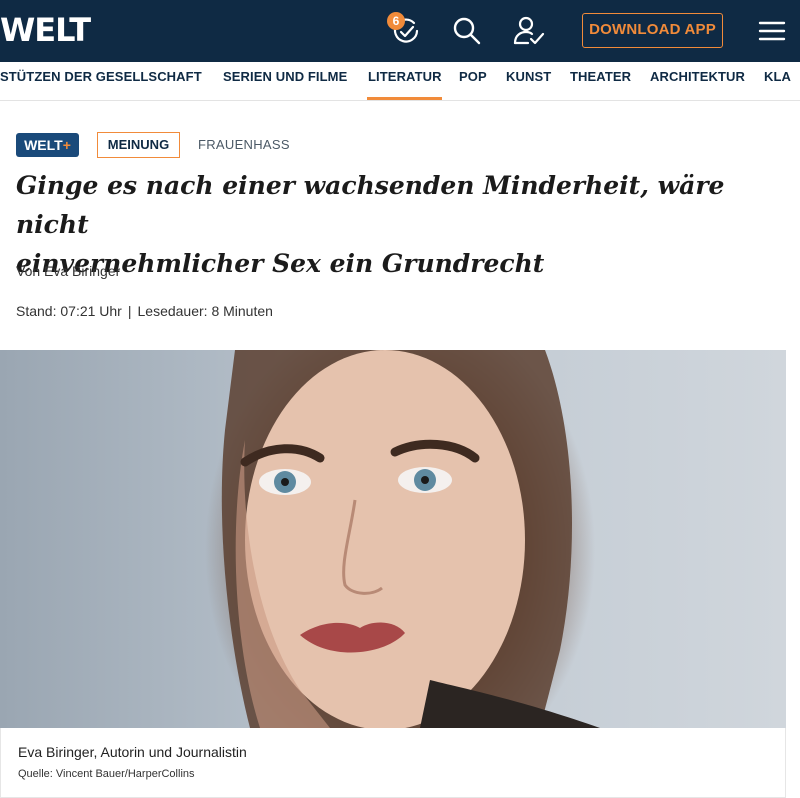  I want to click on hamburger-menu-icon, so click(772, 31).